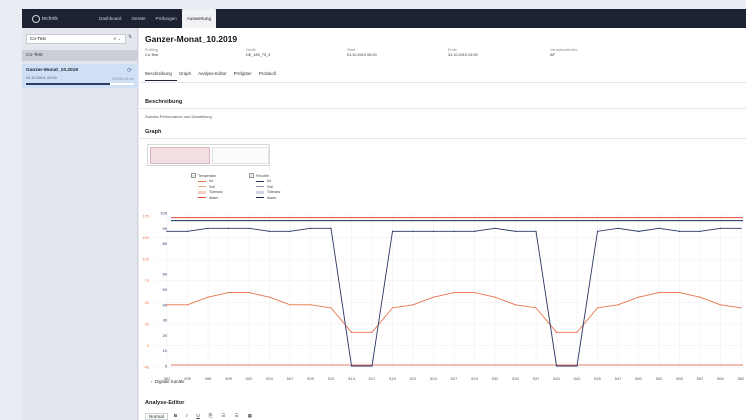  What do you see at coordinates (216, 192) in the screenshot?
I see `legend-item: Toleranz` at bounding box center [216, 192].